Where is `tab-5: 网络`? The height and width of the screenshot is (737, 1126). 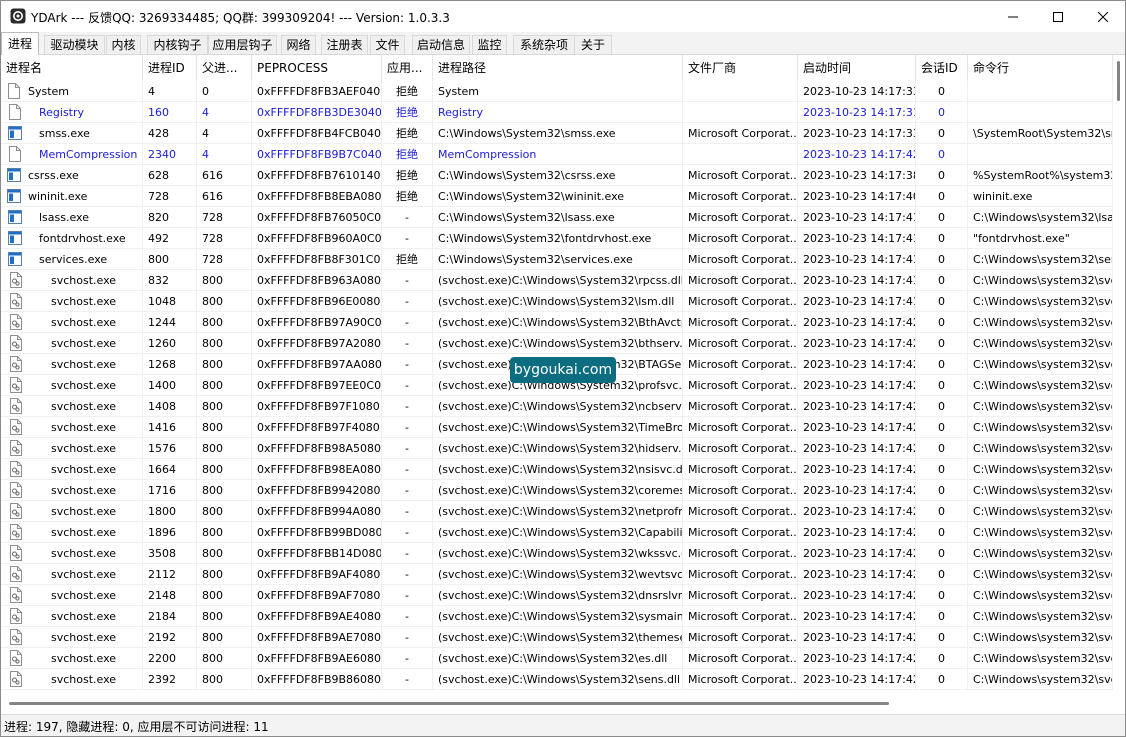
tab-5: 网络 is located at coordinates (298, 44).